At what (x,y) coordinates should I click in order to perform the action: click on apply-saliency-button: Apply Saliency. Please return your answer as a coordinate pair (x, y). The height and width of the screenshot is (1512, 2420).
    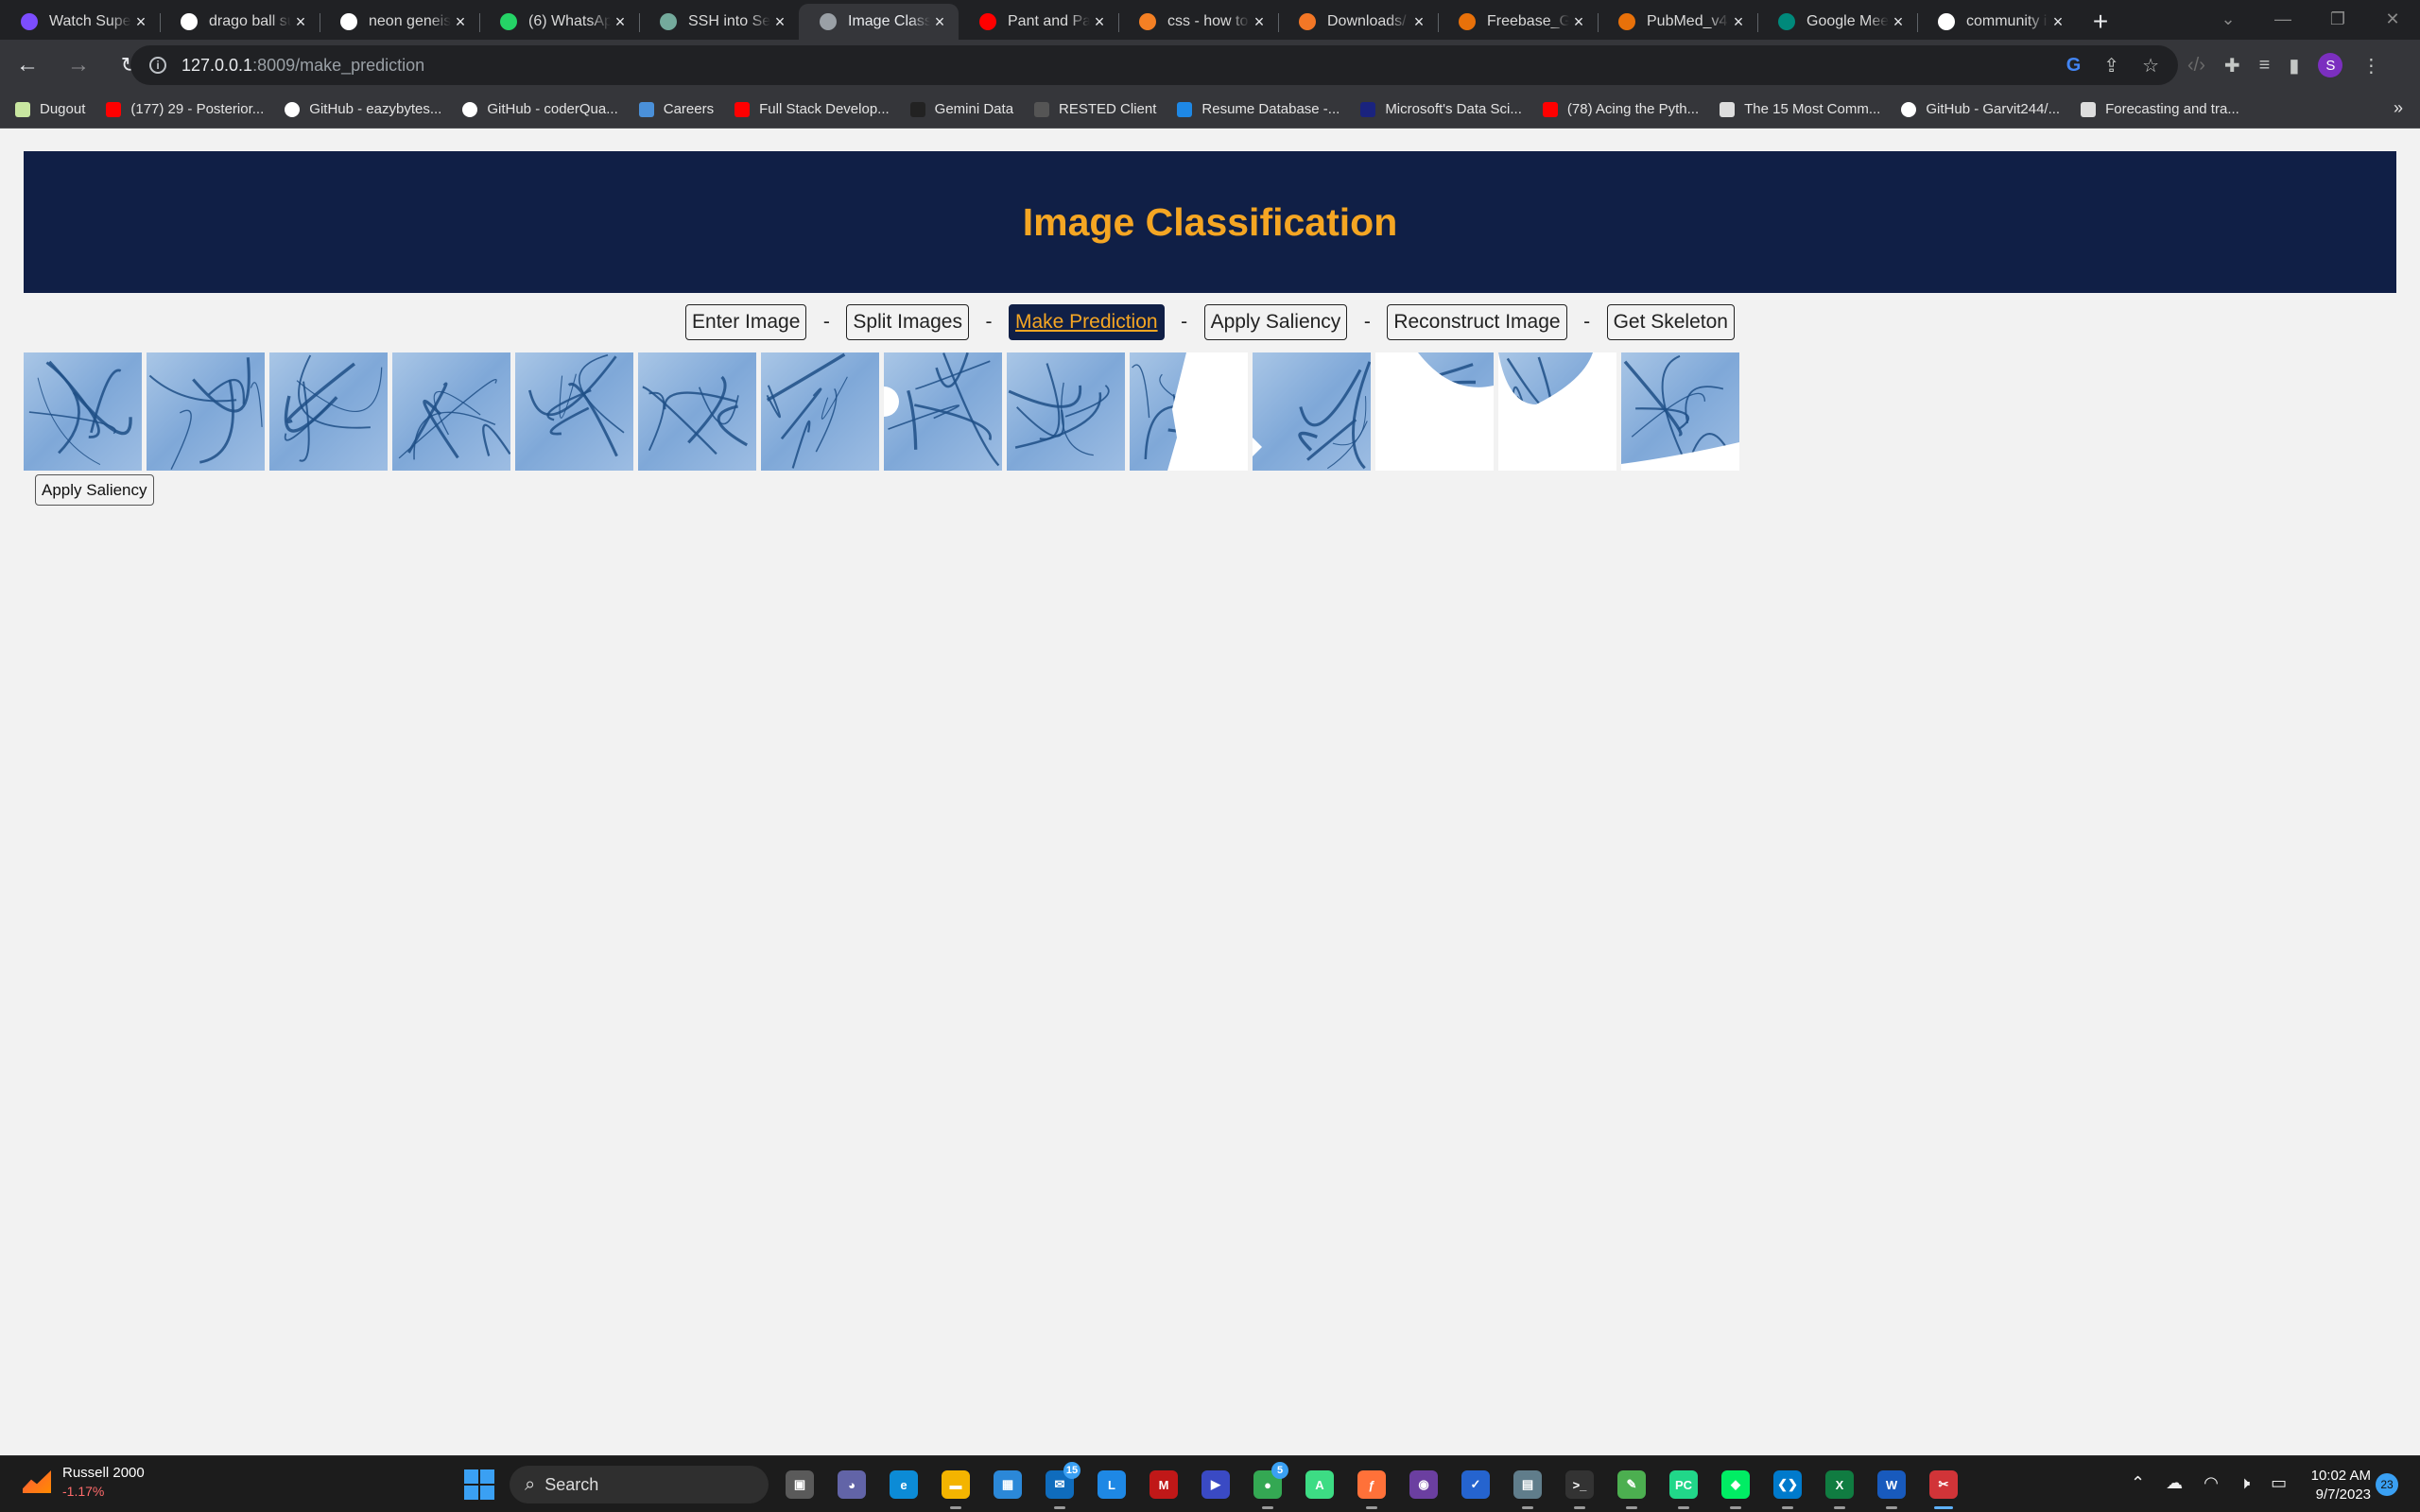
    Looking at the image, I should click on (95, 490).